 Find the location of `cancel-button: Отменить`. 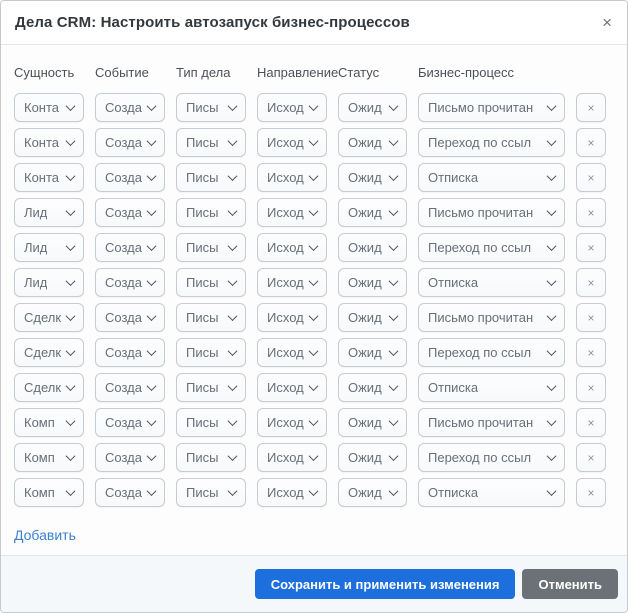

cancel-button: Отменить is located at coordinates (570, 584).